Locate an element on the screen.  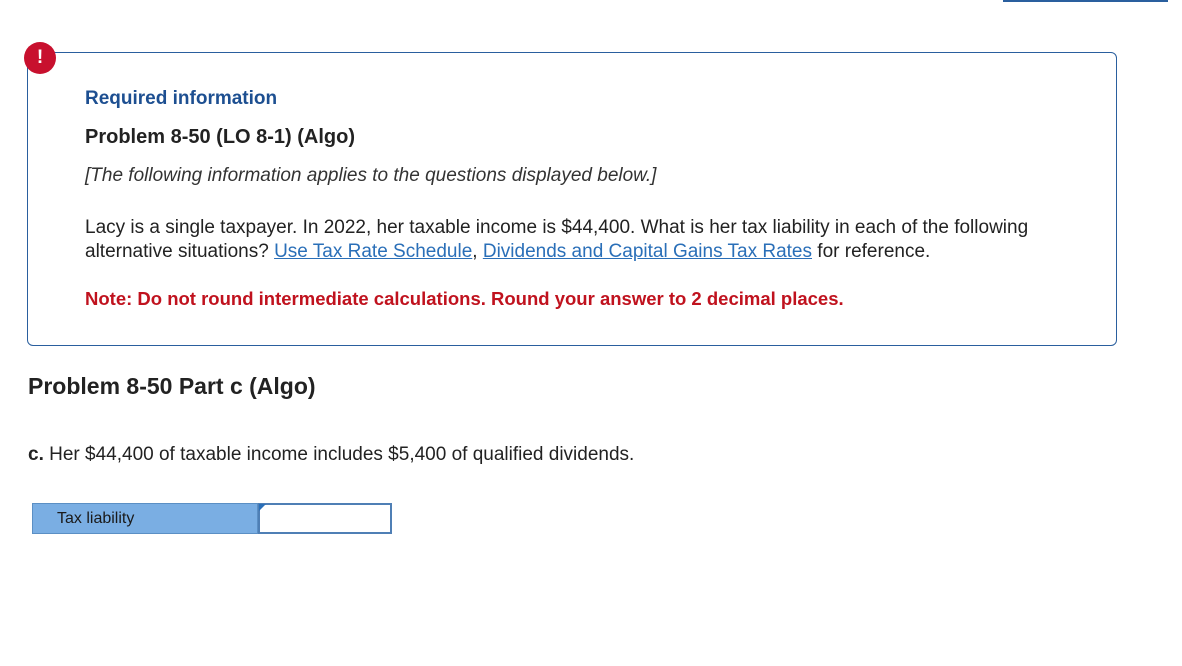
tax-liability-row: Tax liability is located at coordinates (212, 518).